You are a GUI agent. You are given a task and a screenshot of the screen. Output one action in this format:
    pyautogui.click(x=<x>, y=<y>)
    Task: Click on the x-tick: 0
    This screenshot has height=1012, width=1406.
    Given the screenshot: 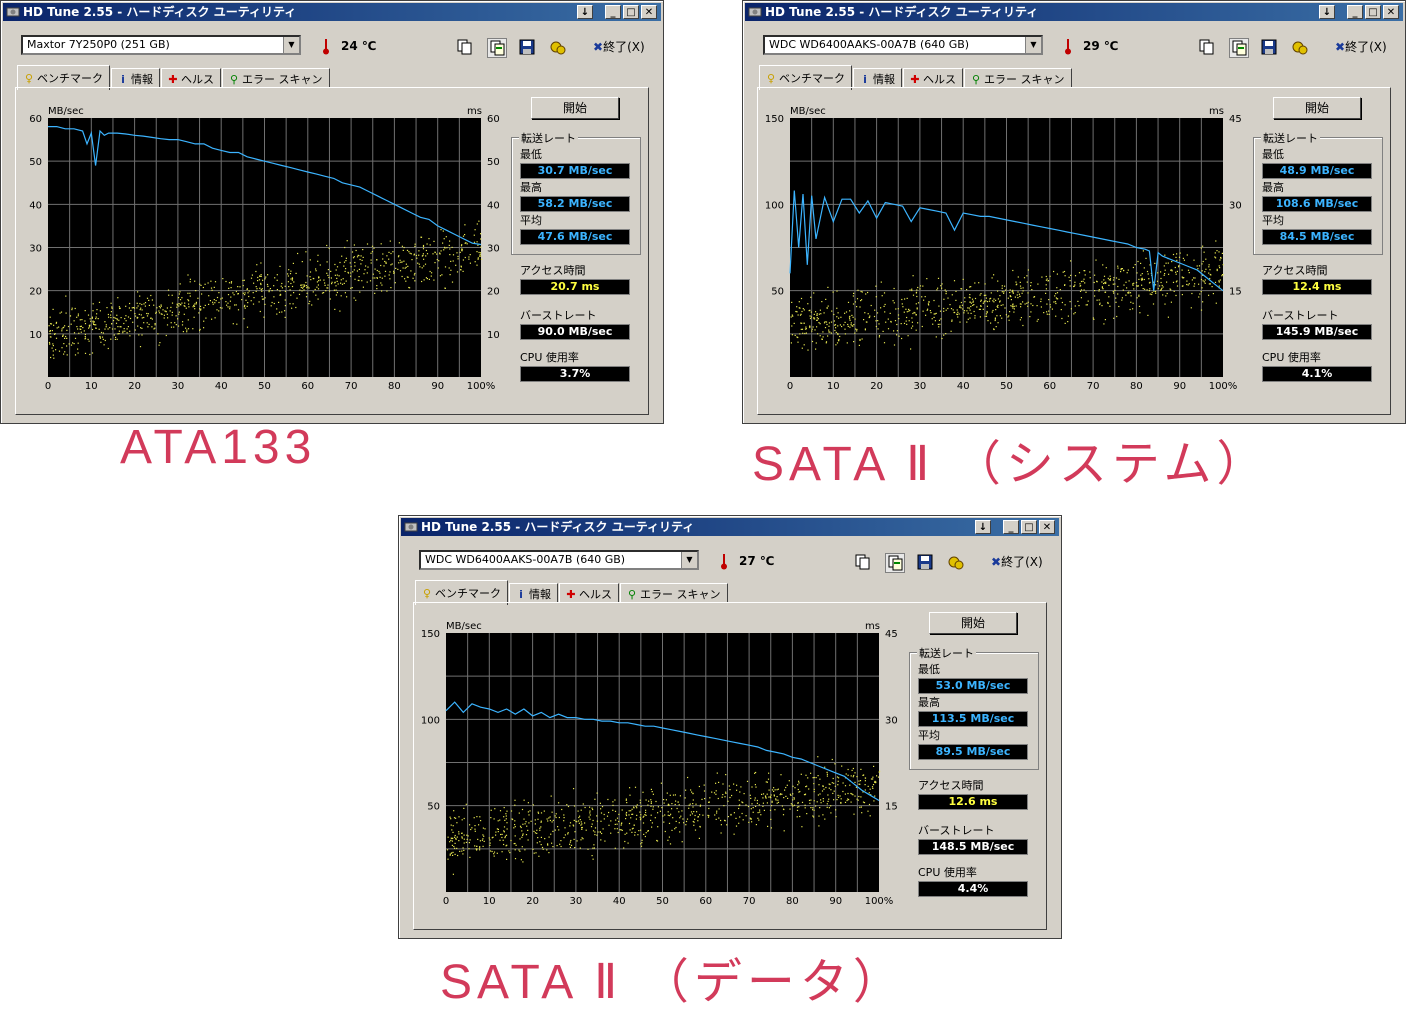 What is the action you would take?
    pyautogui.click(x=446, y=901)
    